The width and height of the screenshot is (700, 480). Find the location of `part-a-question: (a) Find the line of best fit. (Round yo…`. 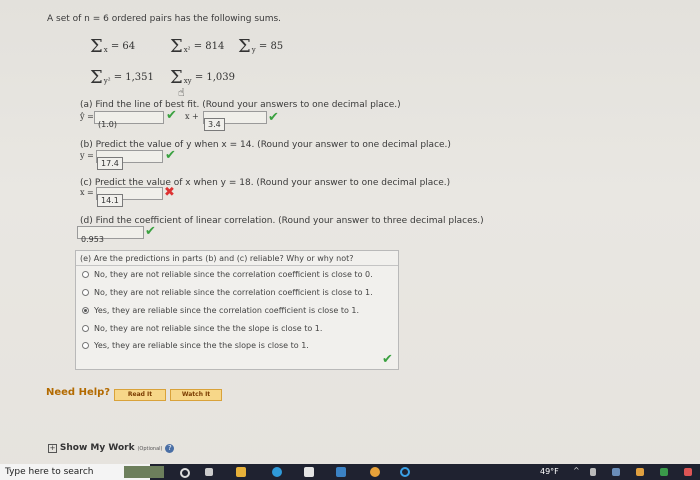

part-a-question: (a) Find the line of best fit. (Round yo… is located at coordinates (240, 105).